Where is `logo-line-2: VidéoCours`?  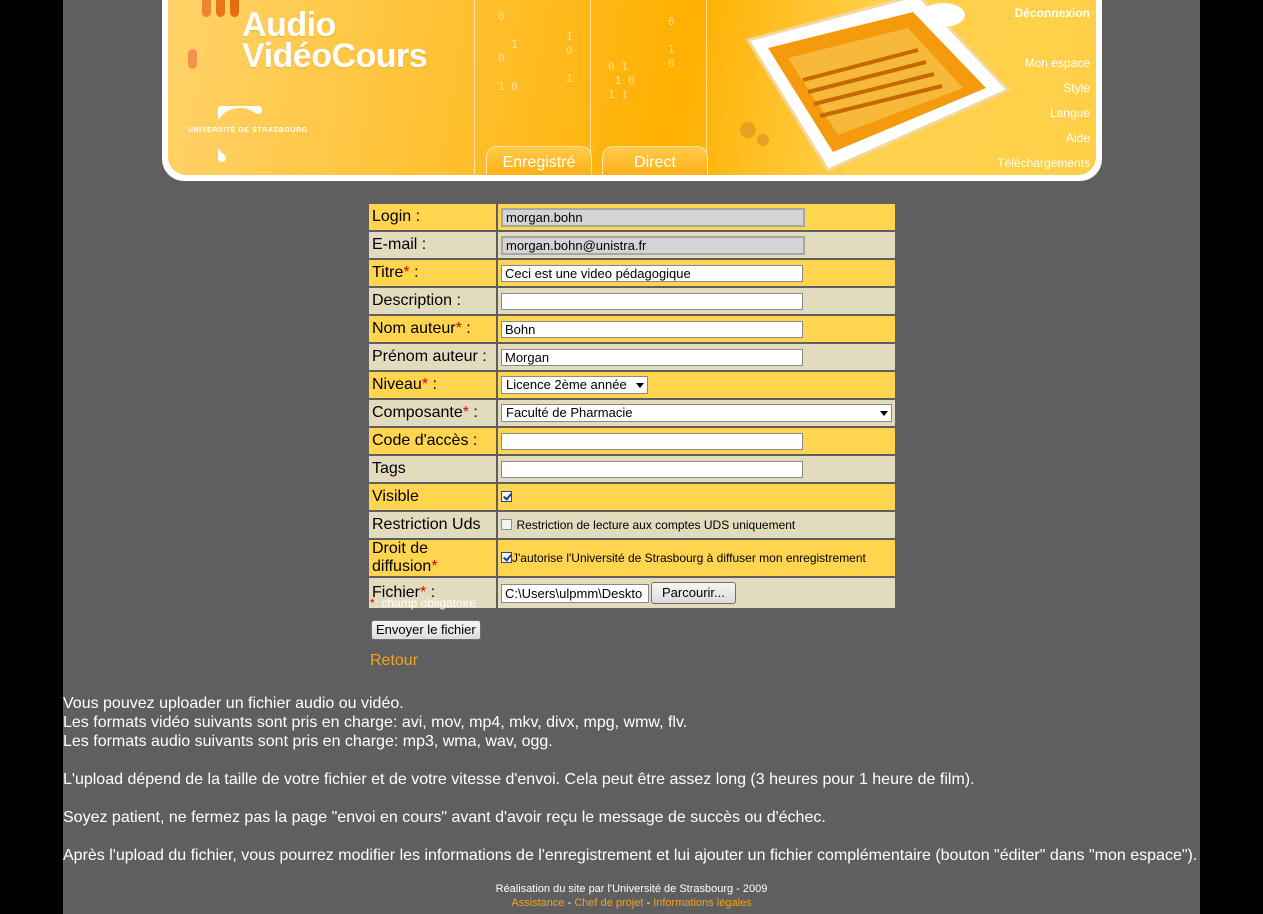 logo-line-2: VidéoCours is located at coordinates (335, 56).